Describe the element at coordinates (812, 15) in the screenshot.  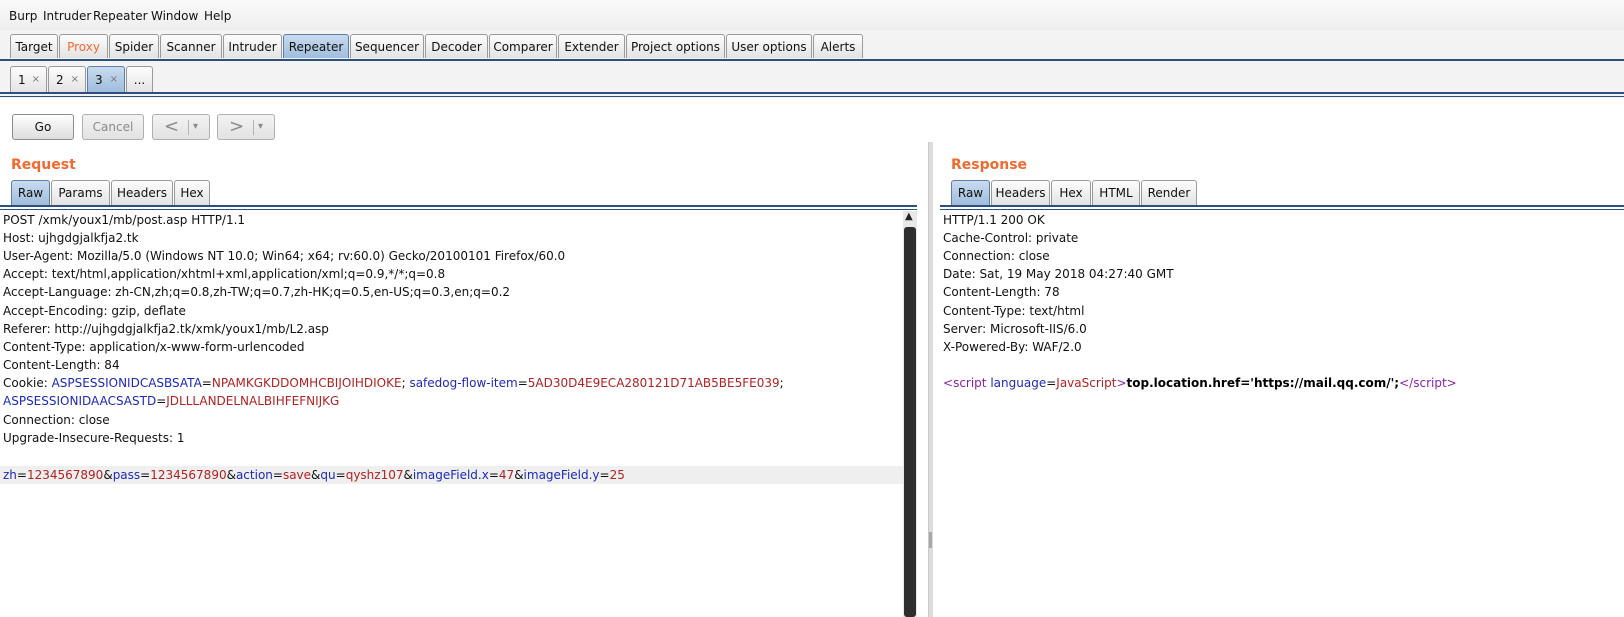
I see `menu-bar: Burp Intruder Repeater Window Help` at that location.